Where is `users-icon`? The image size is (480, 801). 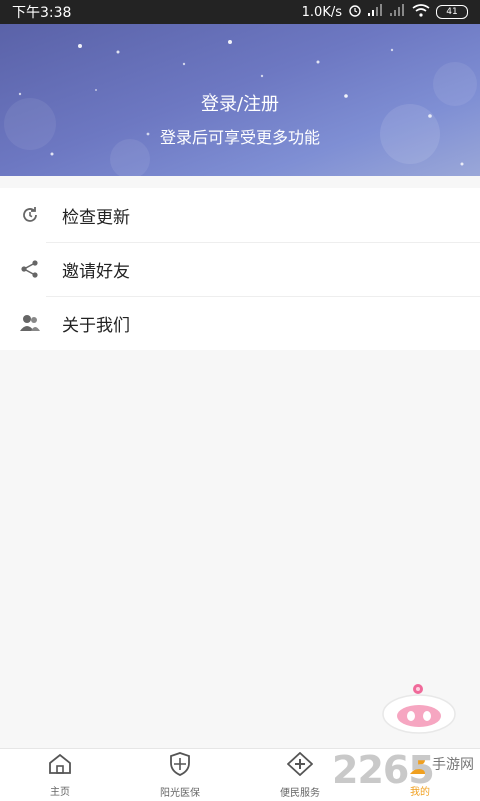 users-icon is located at coordinates (30, 323).